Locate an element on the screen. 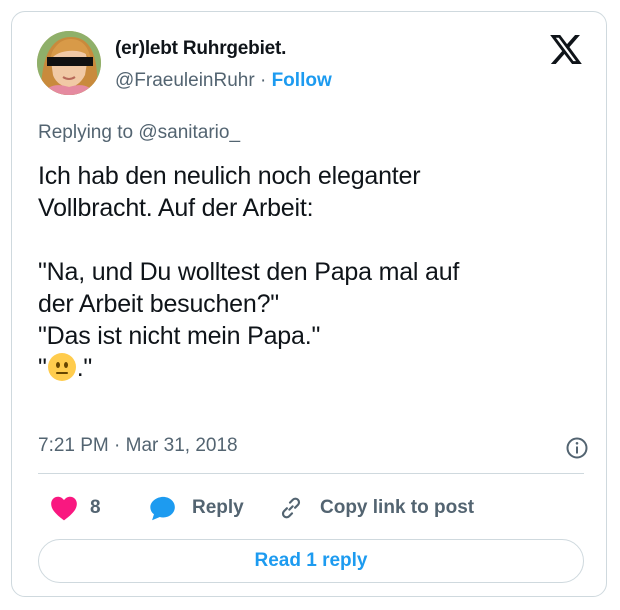  post-date: Mar 31, 2018 is located at coordinates (181, 445).